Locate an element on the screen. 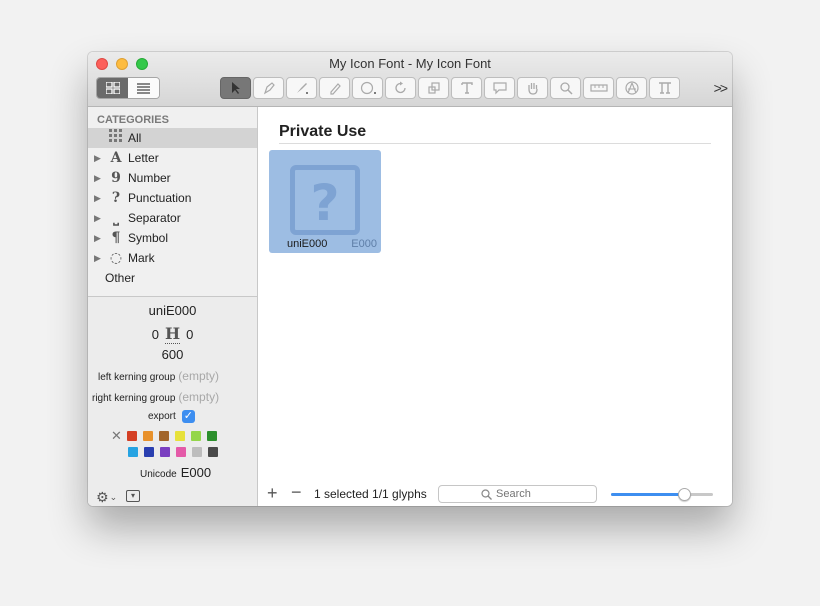  remove-glyph-button: − is located at coordinates (296, 492).